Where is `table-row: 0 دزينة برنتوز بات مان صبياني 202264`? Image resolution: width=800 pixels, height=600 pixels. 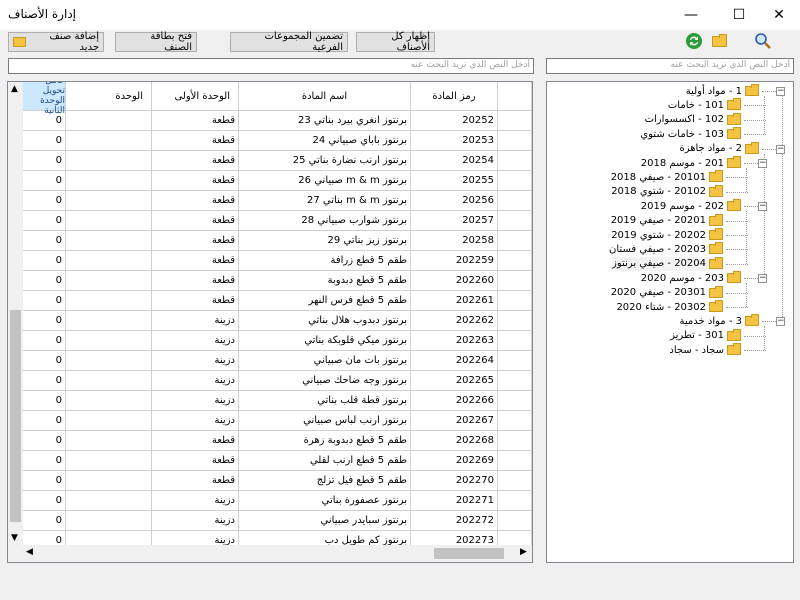
table-row: 0 دزينة برنتوز بات مان صبياني 202264 is located at coordinates (277, 361).